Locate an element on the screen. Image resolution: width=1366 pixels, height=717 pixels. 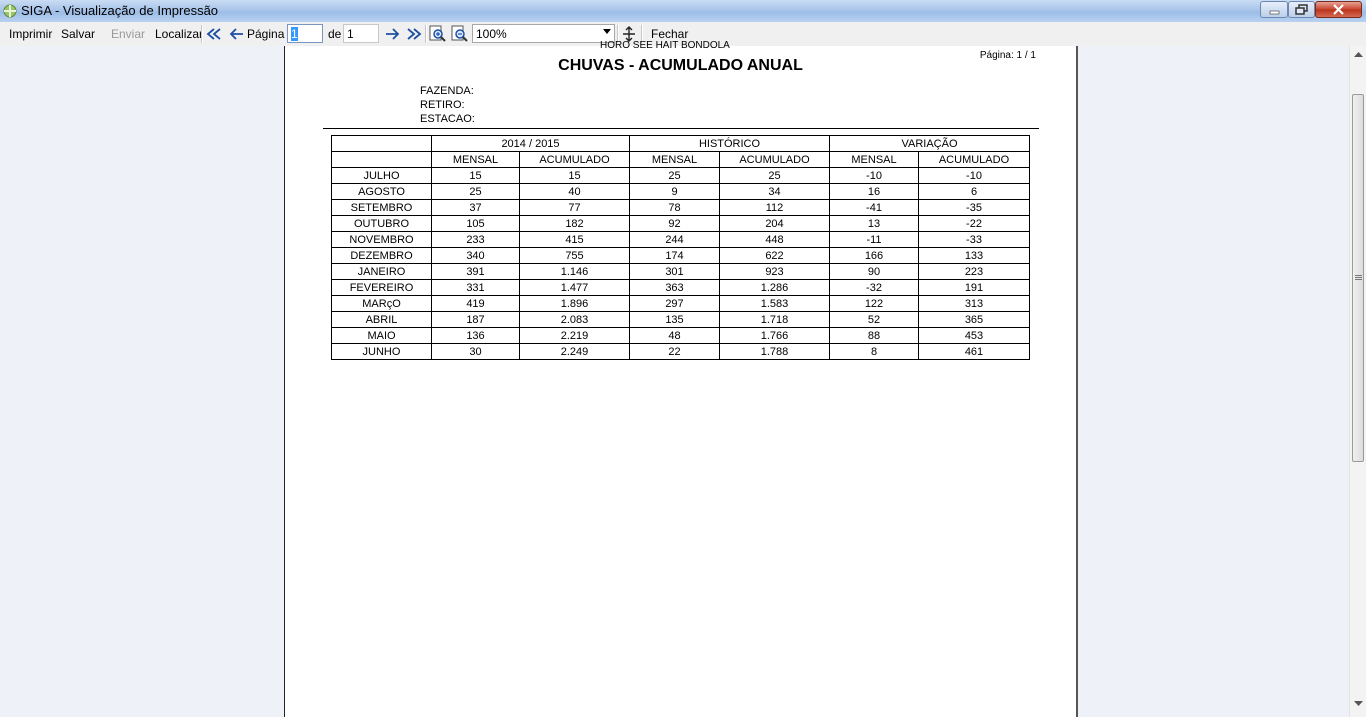
value-cell: 136 is located at coordinates (475, 335).